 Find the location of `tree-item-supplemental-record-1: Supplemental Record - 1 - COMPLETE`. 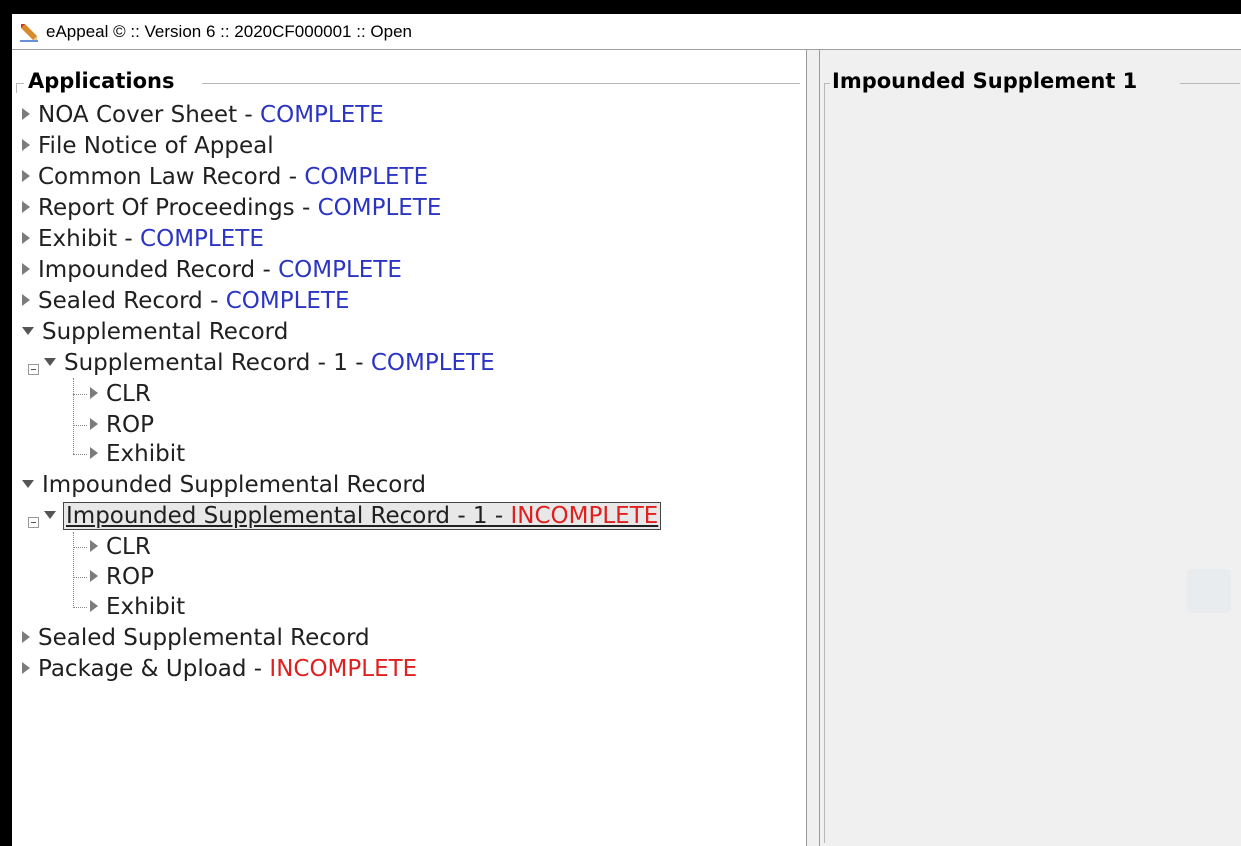

tree-item-supplemental-record-1: Supplemental Record - 1 - COMPLETE is located at coordinates (269, 363).